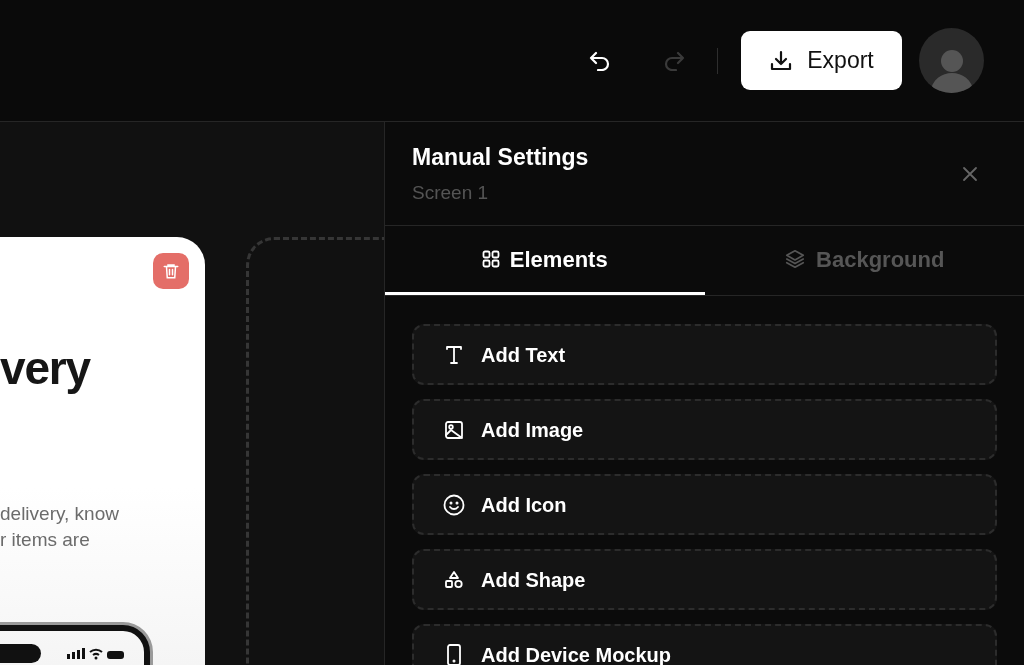  What do you see at coordinates (674, 60) in the screenshot?
I see `redo-icon` at bounding box center [674, 60].